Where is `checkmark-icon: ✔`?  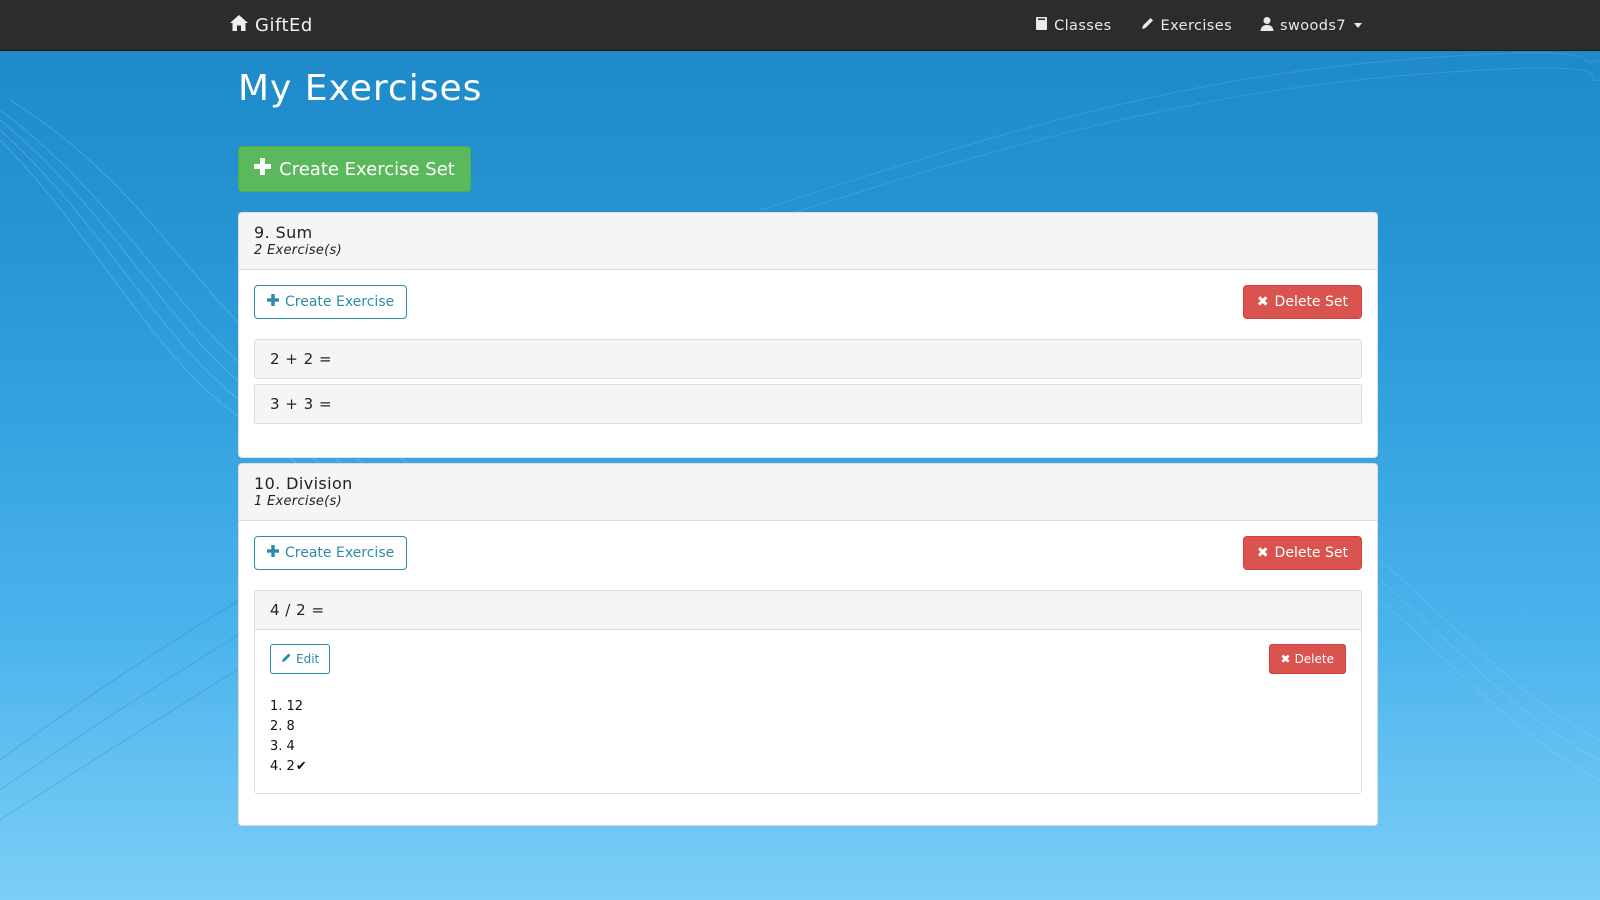
checkmark-icon: ✔ is located at coordinates (301, 766).